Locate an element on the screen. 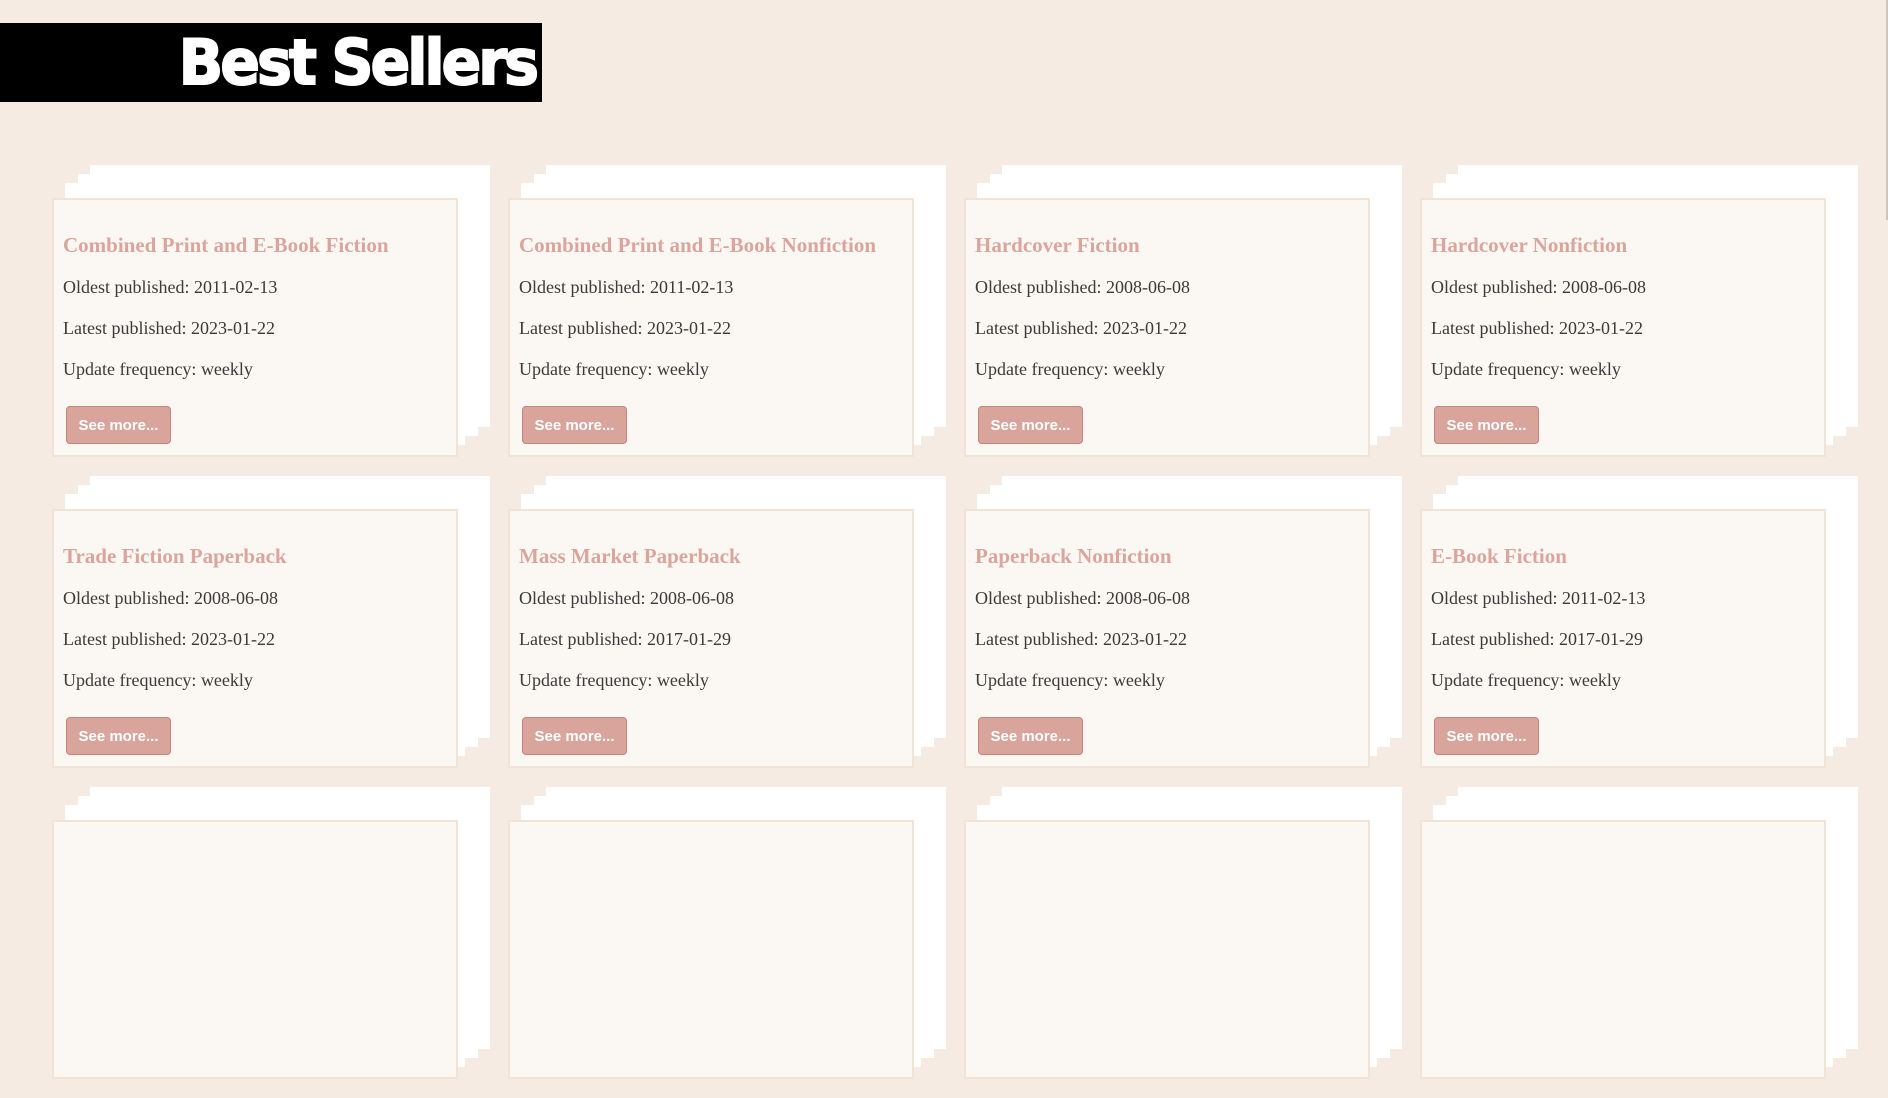  list-title: Hardcover Nonfiction is located at coordinates (1529, 245).